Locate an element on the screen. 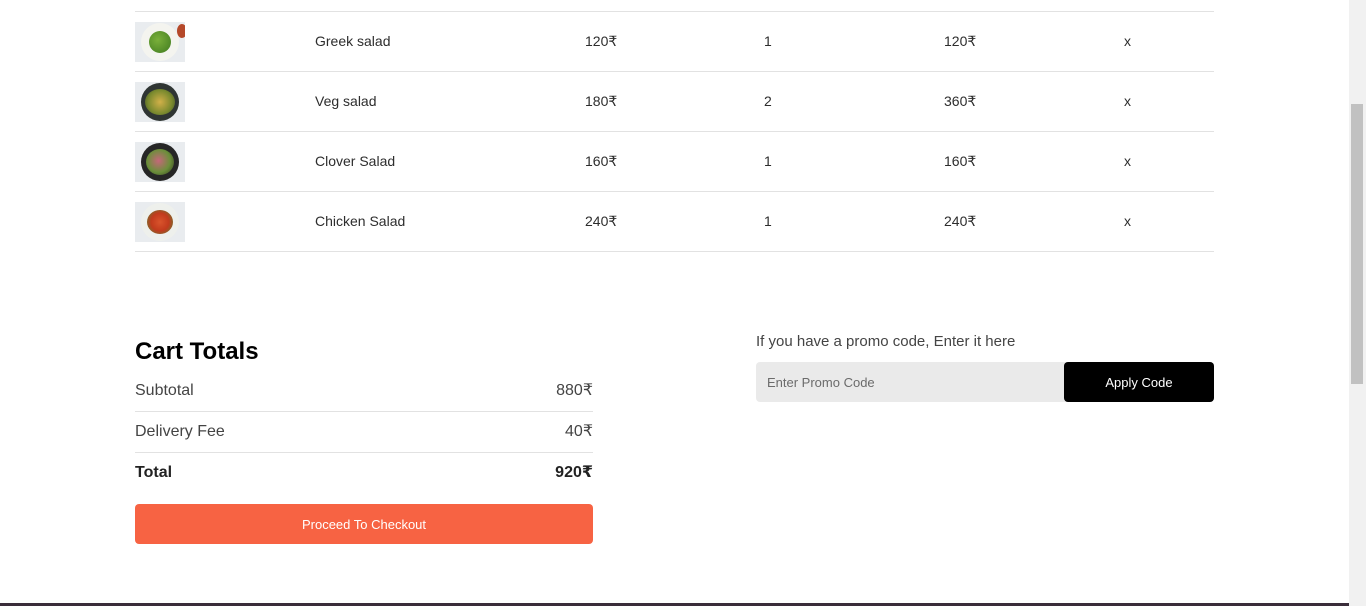 This screenshot has height=606, width=1366. clover-salad-image is located at coordinates (160, 162).